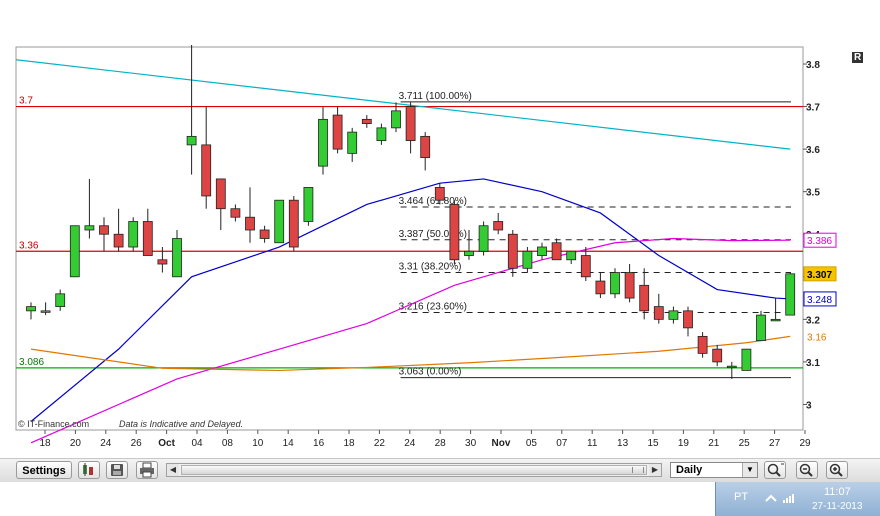 This screenshot has height=516, width=880. I want to click on x-tick-label: 16, so click(319, 443).